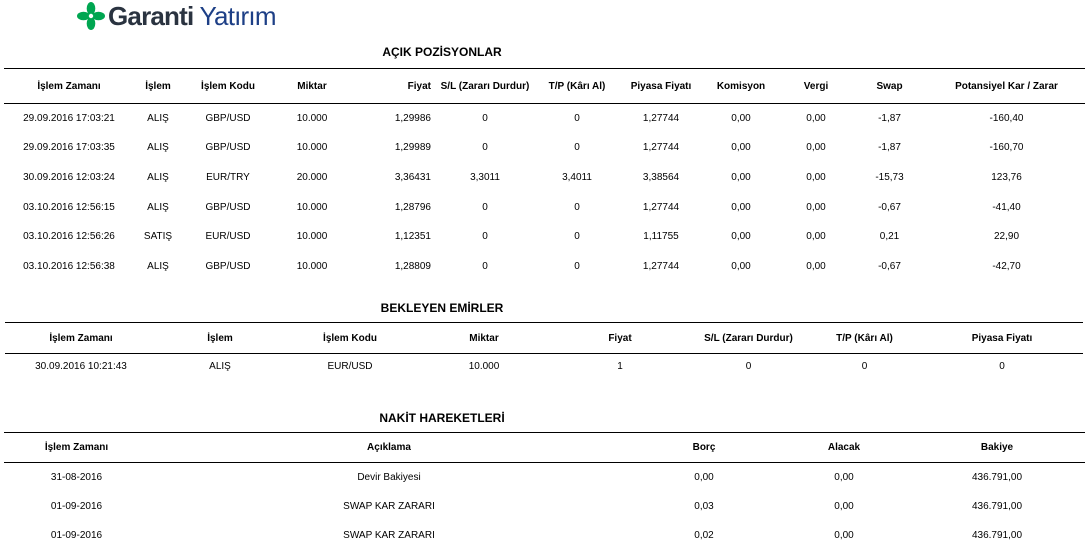  Describe the element at coordinates (228, 177) in the screenshot. I see `table-cell: EUR/TRY` at that location.